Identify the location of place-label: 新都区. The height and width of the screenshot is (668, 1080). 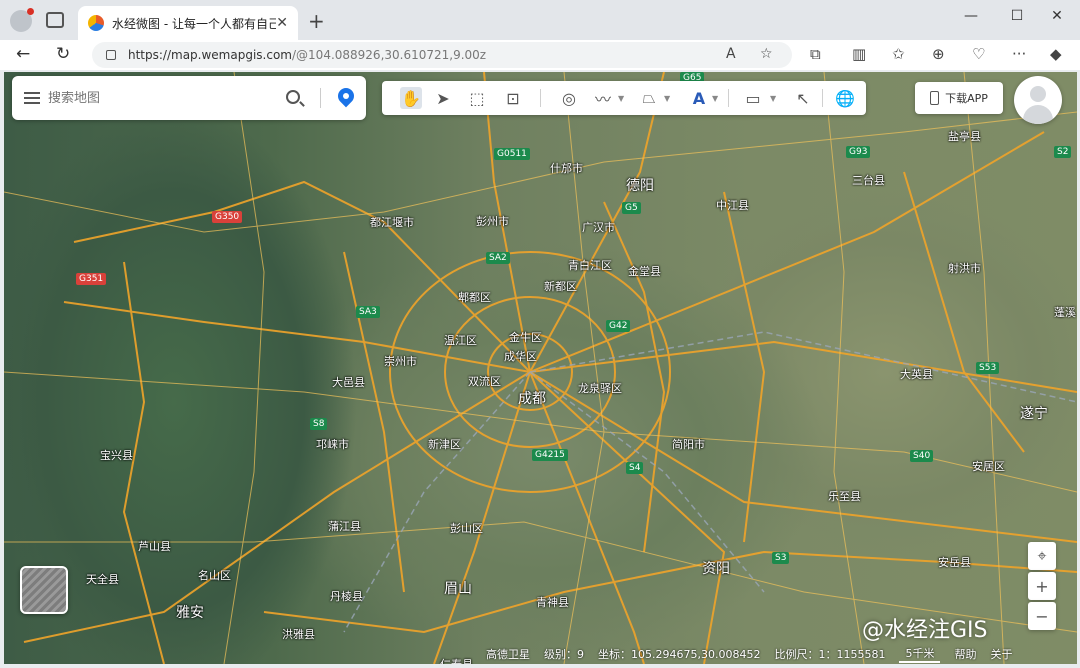
(560, 286).